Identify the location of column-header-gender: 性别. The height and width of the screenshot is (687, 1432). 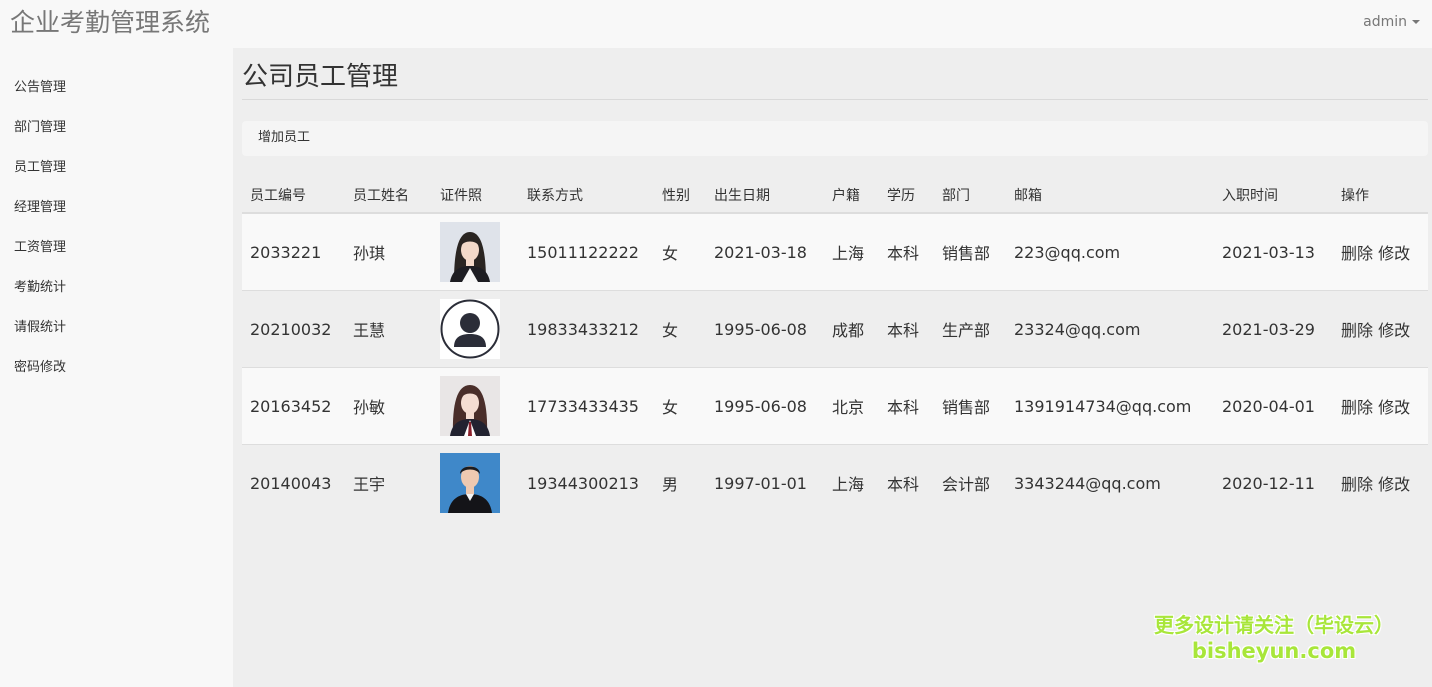
(680, 196).